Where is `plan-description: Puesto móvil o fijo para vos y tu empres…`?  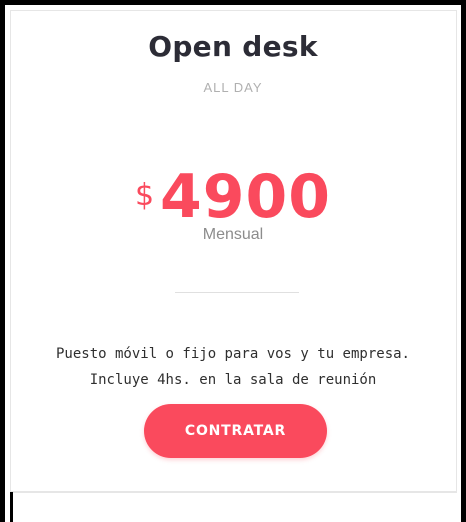 plan-description: Puesto móvil o fijo para vos y tu empres… is located at coordinates (233, 367).